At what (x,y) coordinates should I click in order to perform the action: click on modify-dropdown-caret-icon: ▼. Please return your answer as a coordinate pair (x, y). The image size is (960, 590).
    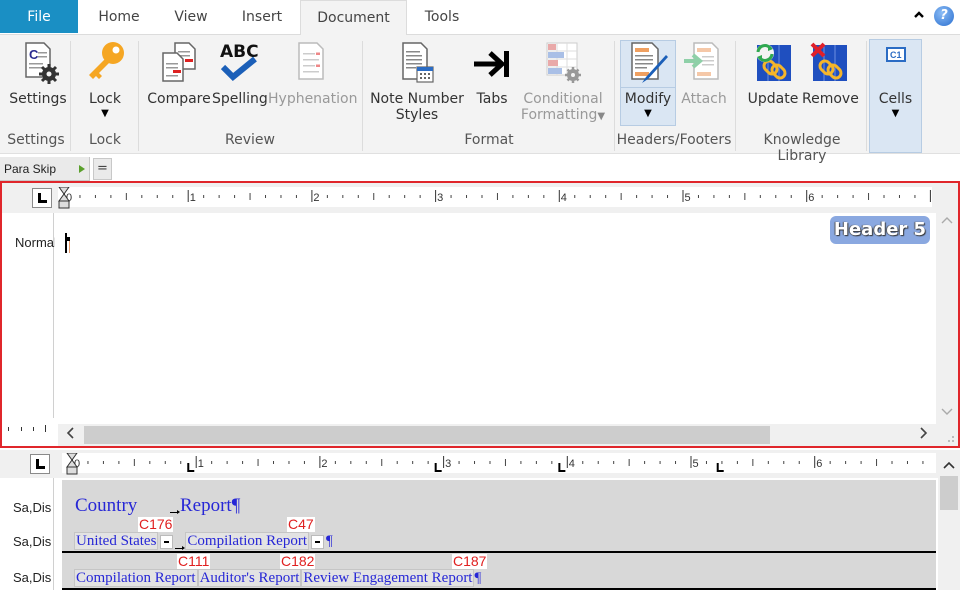
    Looking at the image, I should click on (648, 113).